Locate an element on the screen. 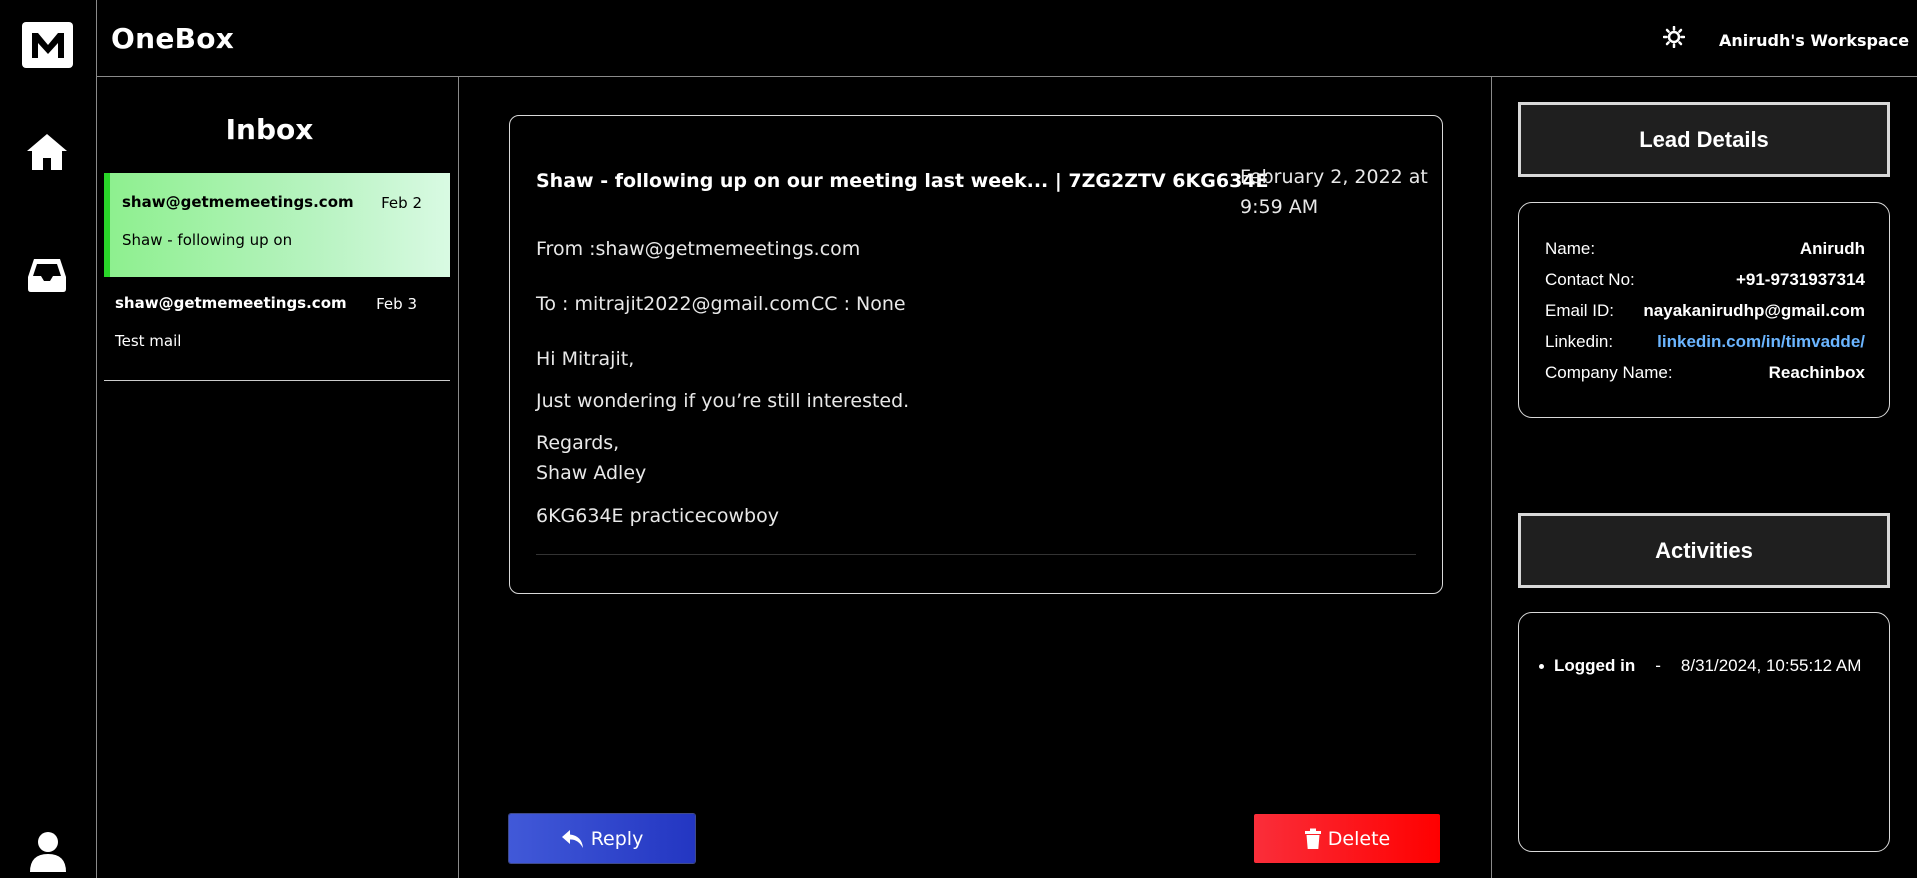  email-cc: CC : None is located at coordinates (858, 304).